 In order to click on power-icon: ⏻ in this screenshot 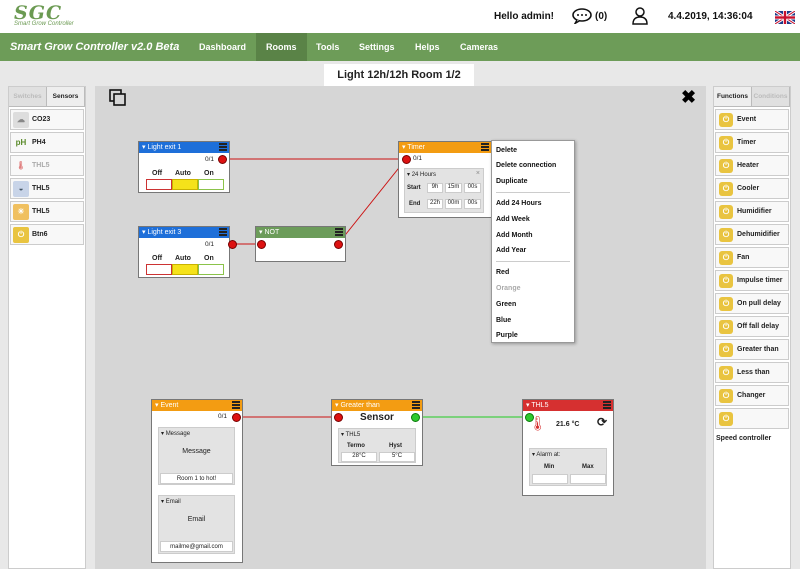, I will do `click(726, 349)`.